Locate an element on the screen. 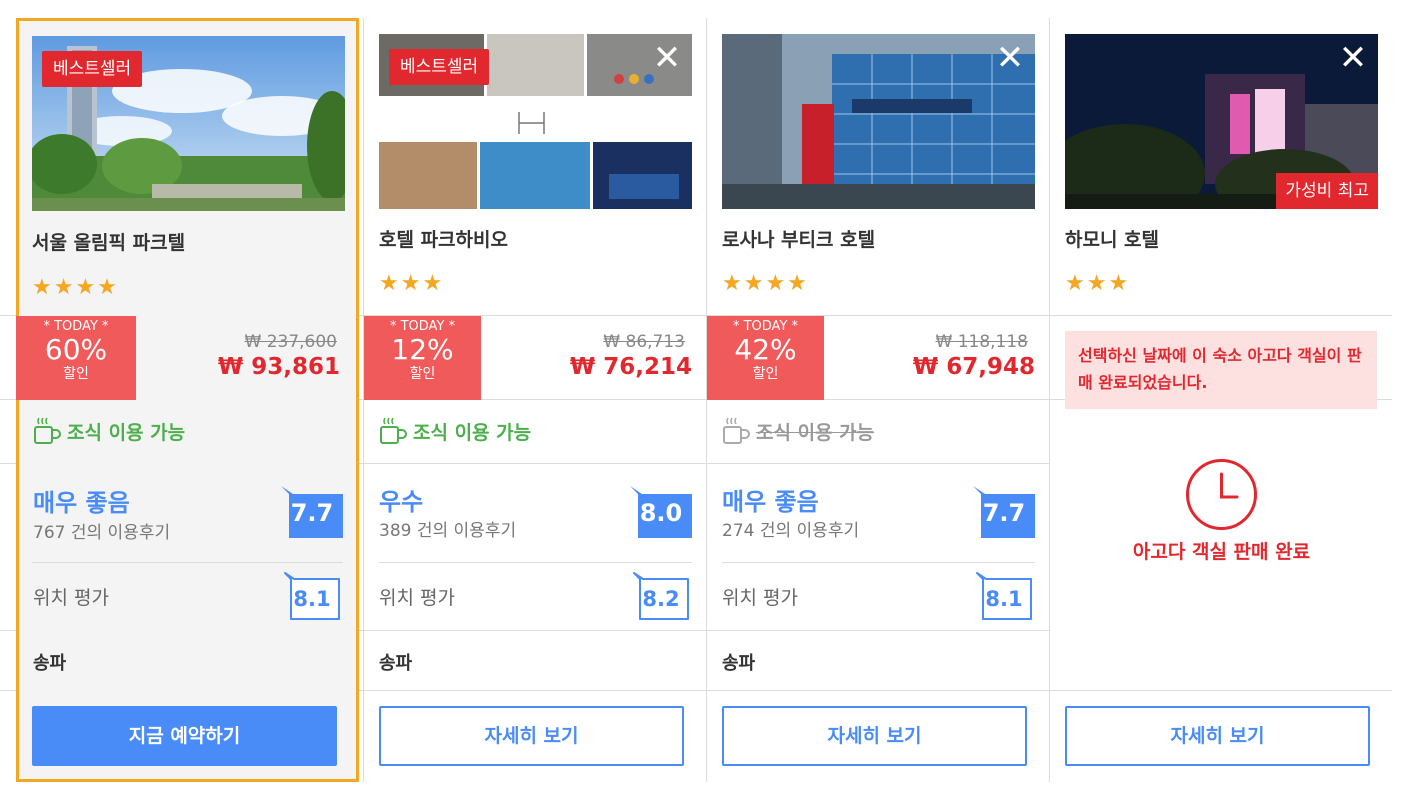 The width and height of the screenshot is (1405, 810). review-rating-word: 우수 is located at coordinates (401, 502).